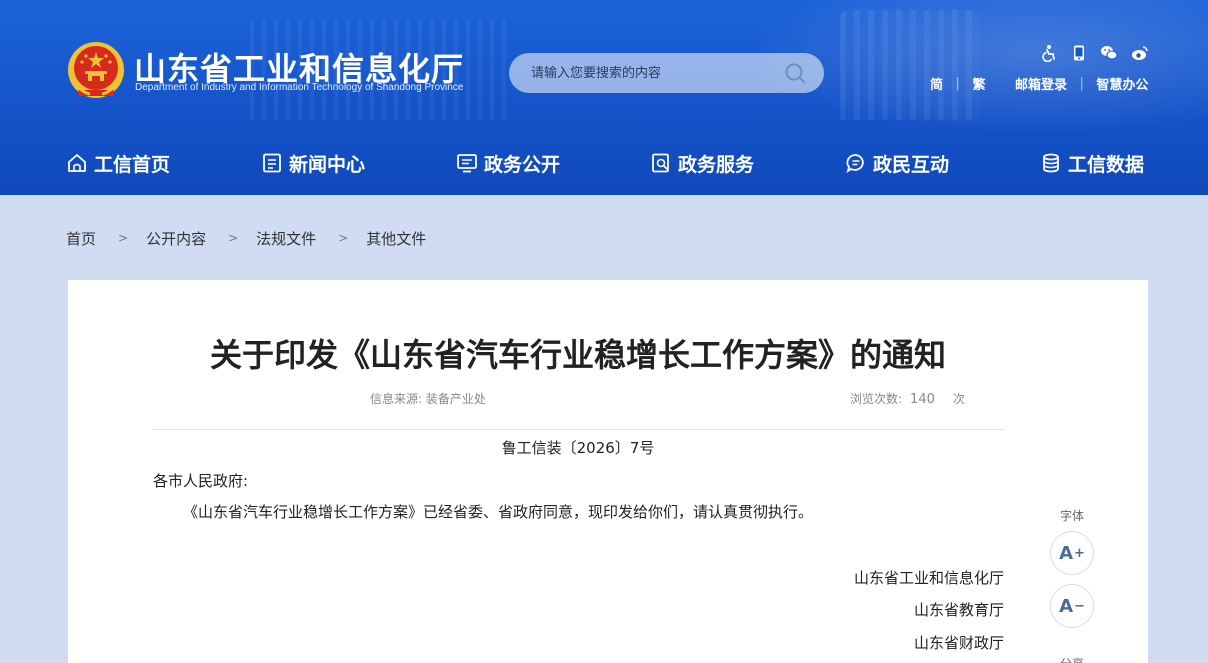 The width and height of the screenshot is (1208, 663). I want to click on views-label: 浏览次数:, so click(876, 399).